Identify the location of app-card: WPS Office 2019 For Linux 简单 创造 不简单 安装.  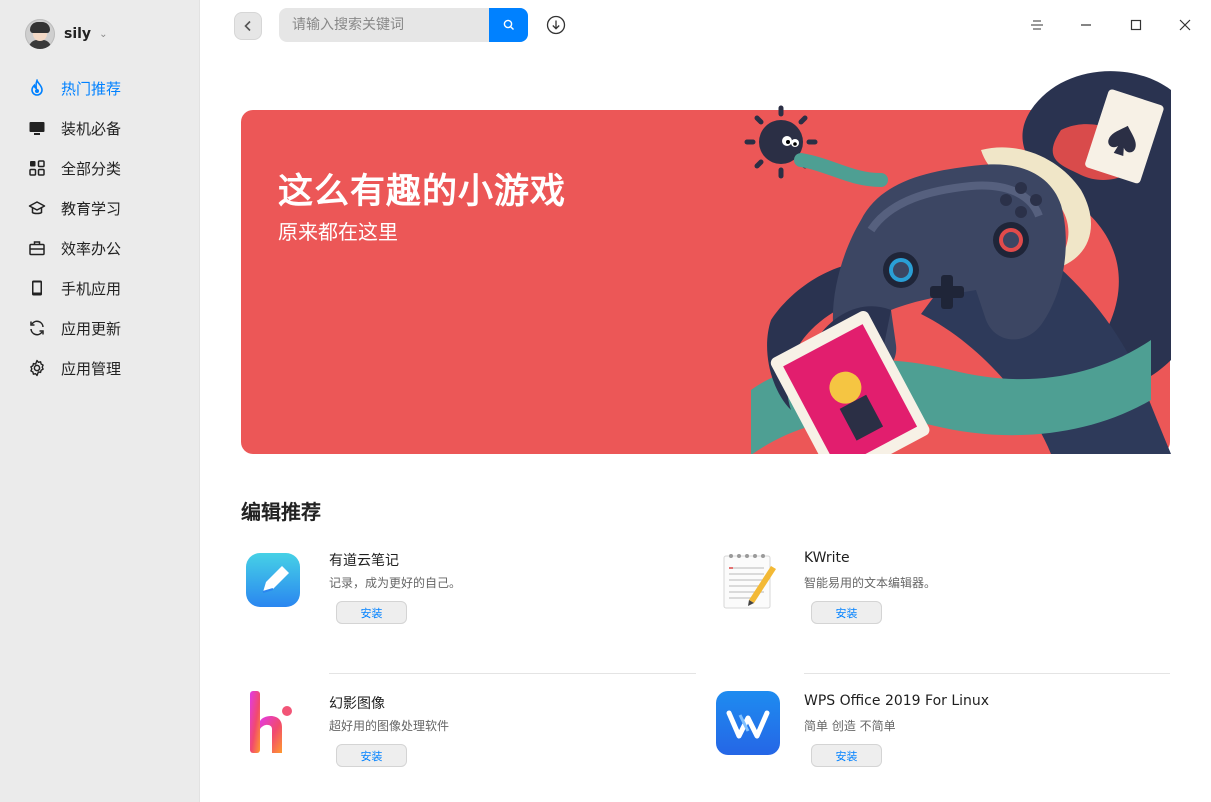
(936, 741).